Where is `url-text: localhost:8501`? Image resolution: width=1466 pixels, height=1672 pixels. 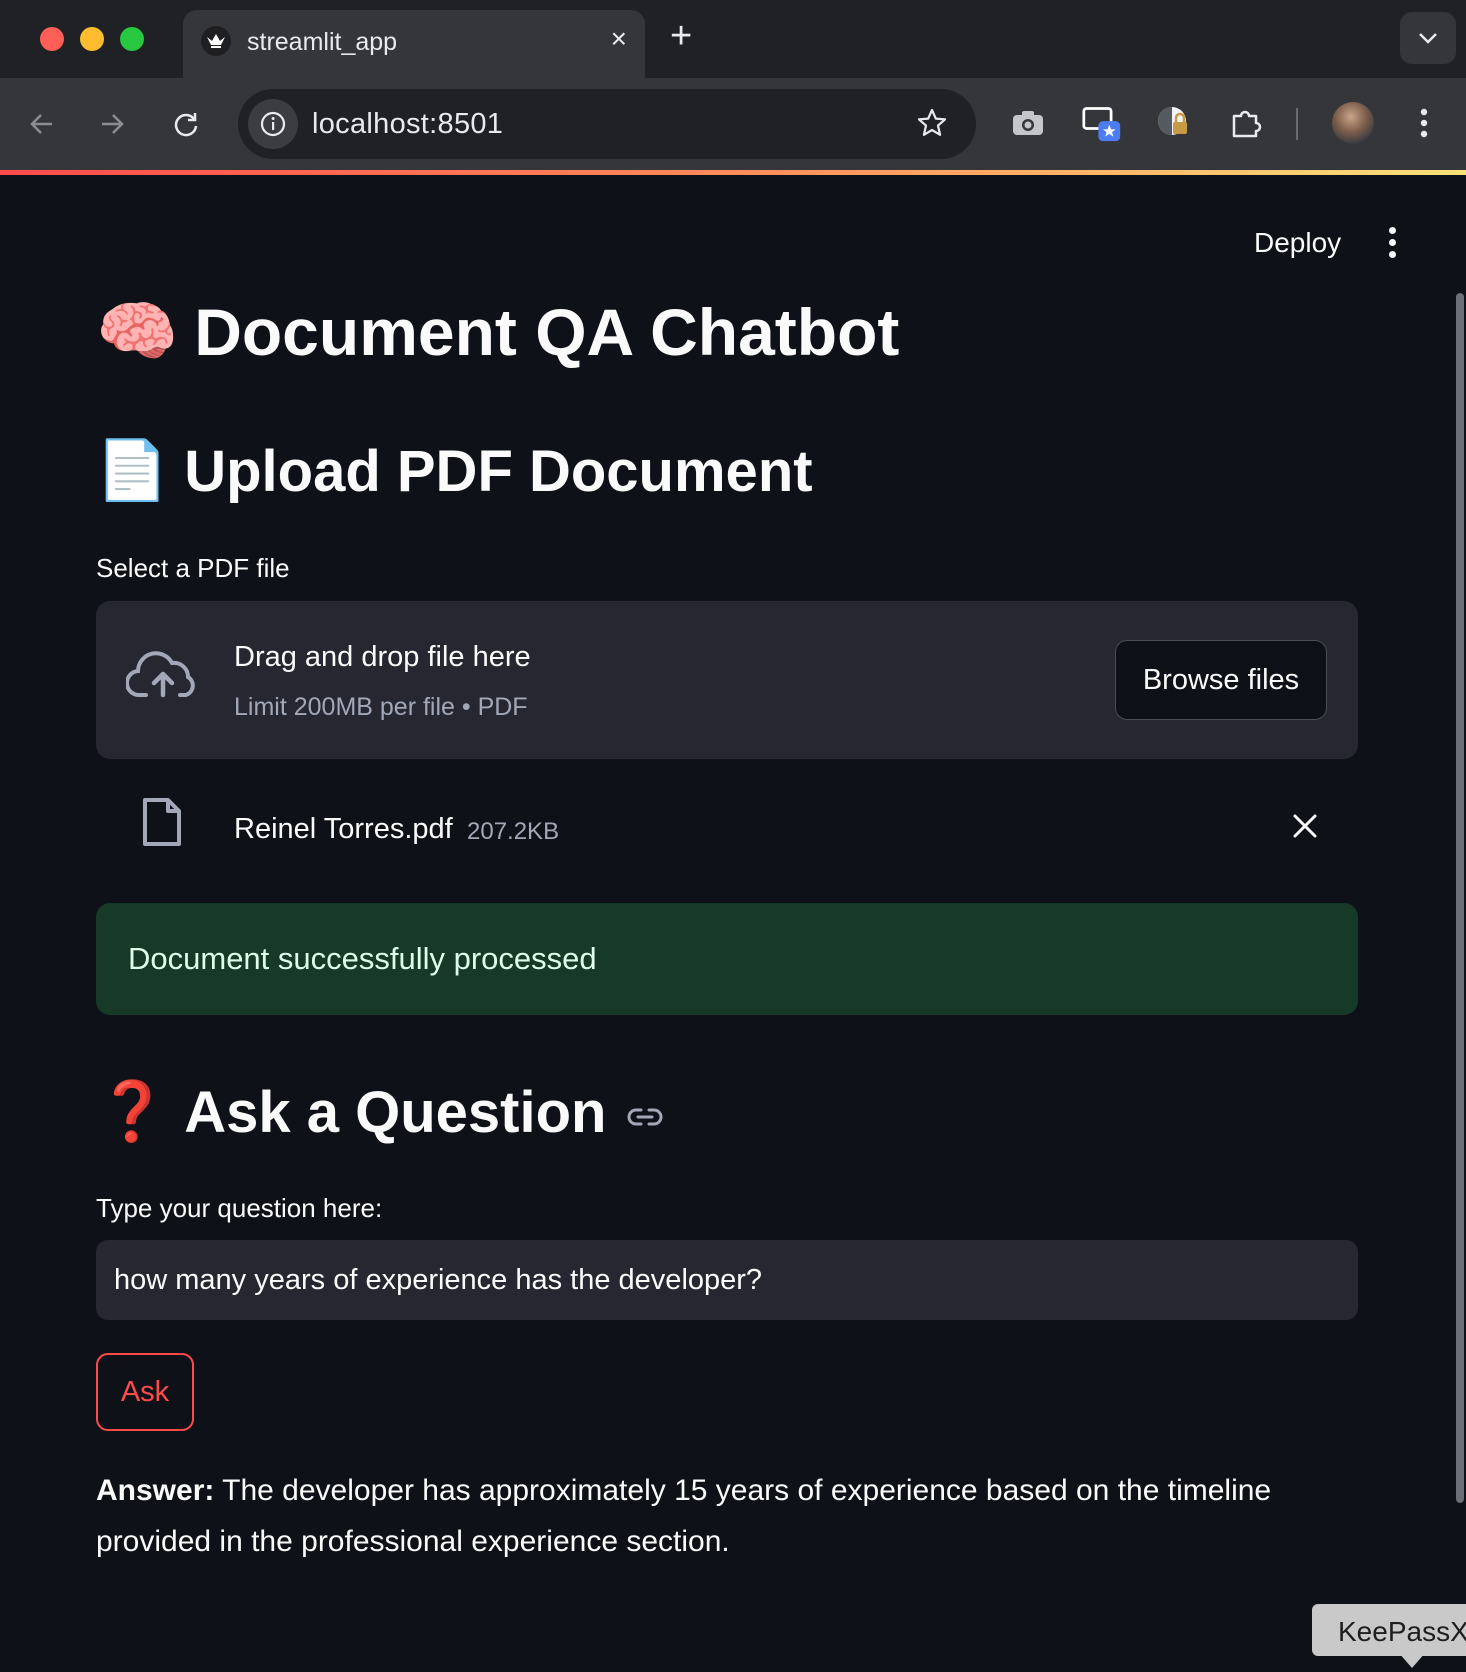
url-text: localhost:8501 is located at coordinates (408, 124).